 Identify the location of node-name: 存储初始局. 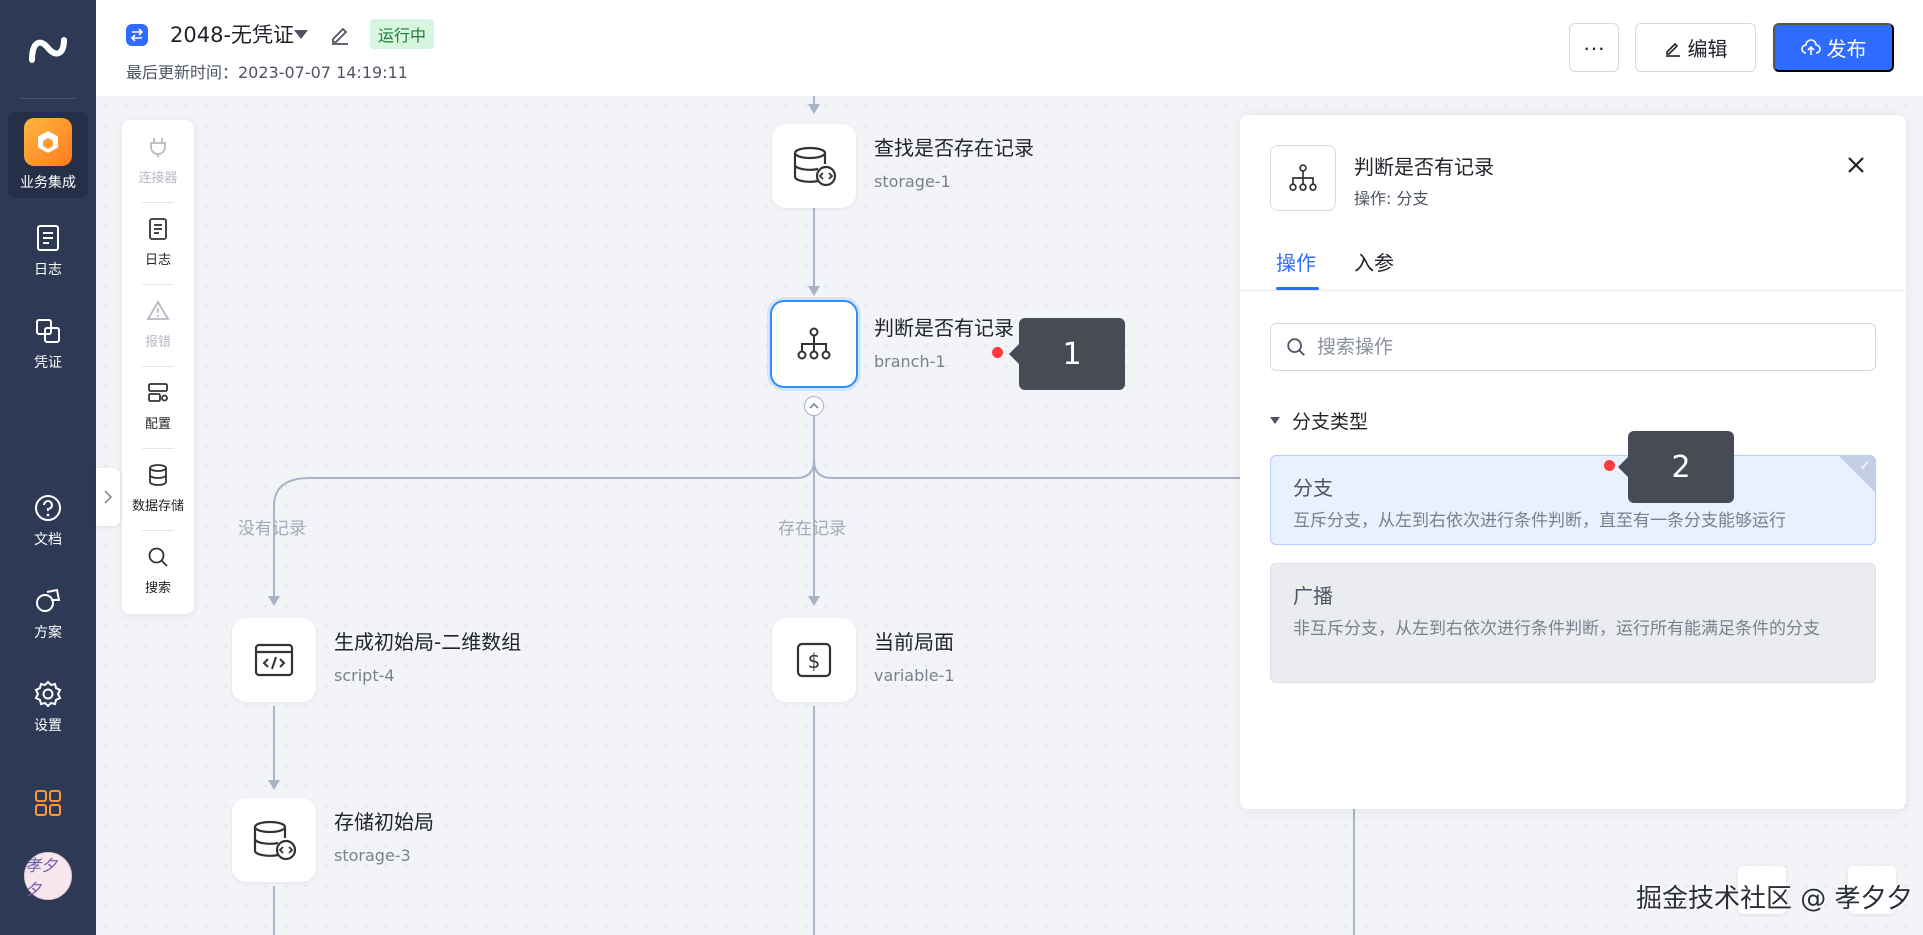
(384, 822).